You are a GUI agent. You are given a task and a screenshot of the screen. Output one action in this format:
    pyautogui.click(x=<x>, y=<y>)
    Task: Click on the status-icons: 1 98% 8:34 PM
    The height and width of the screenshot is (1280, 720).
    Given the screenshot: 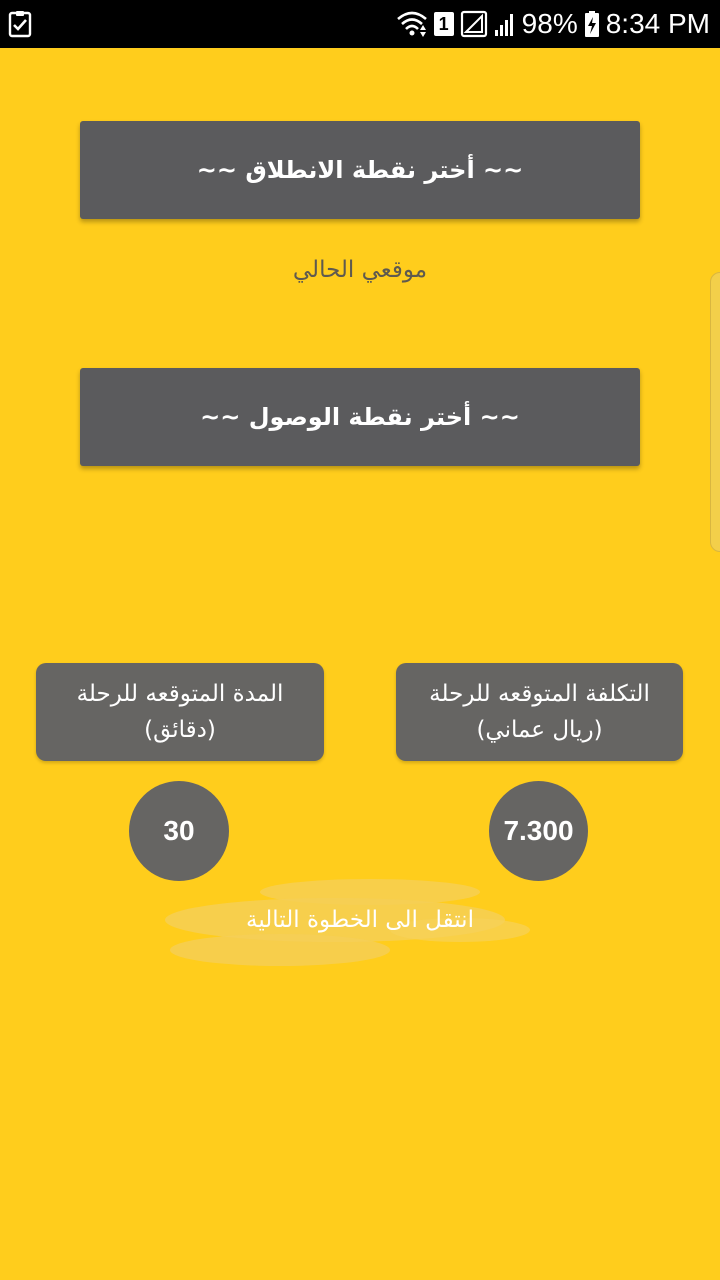 What is the action you would take?
    pyautogui.click(x=553, y=24)
    